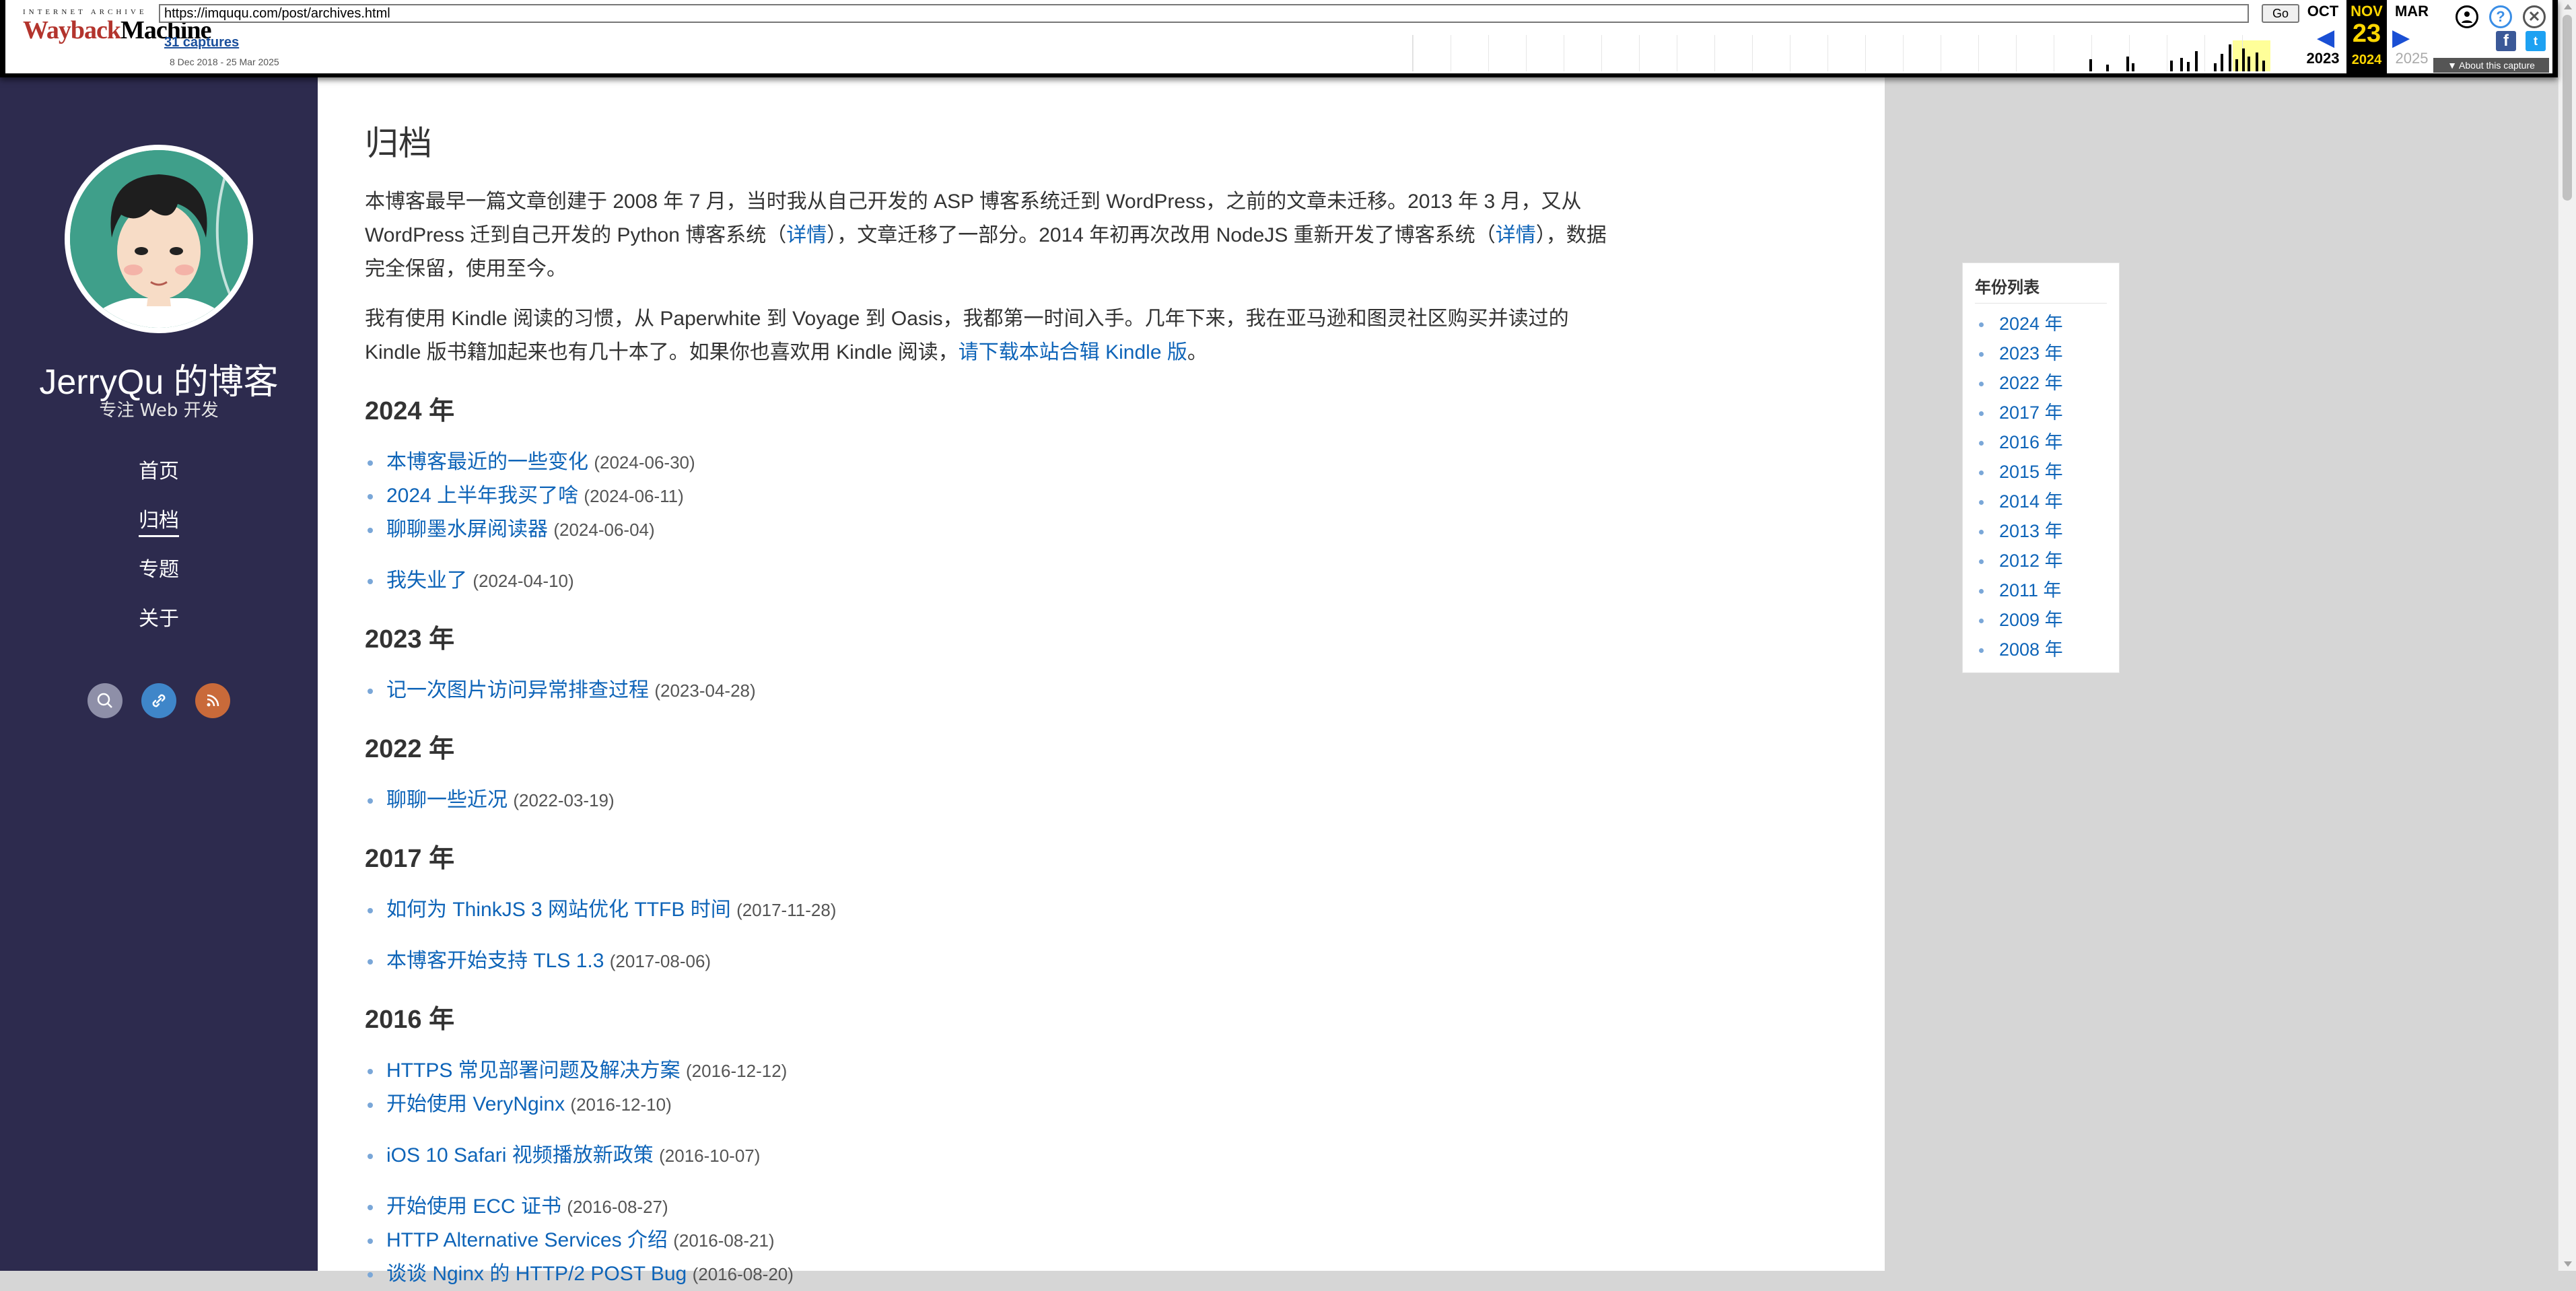  Describe the element at coordinates (105, 700) in the screenshot. I see `search-icon` at that location.